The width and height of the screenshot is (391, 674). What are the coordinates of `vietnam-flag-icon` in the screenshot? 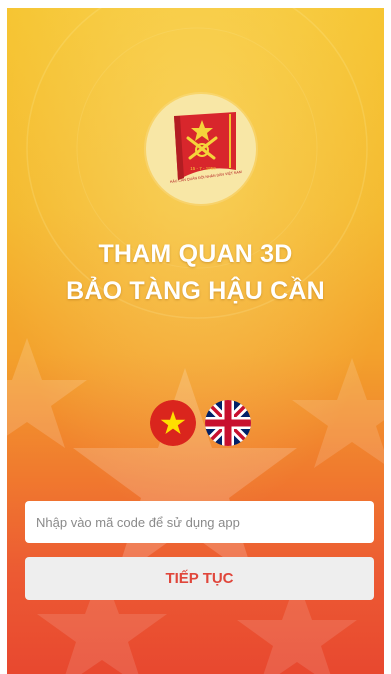 It's located at (173, 423).